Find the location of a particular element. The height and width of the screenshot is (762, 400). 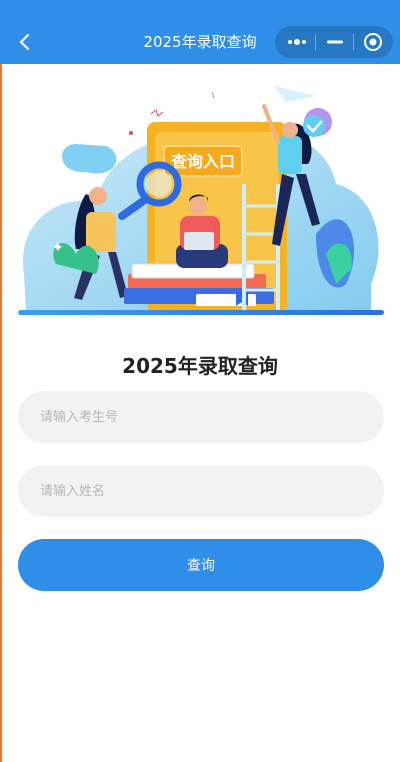

minimize-button is located at coordinates (335, 42).